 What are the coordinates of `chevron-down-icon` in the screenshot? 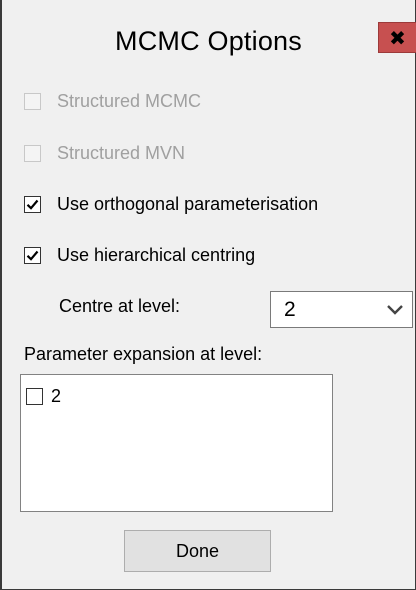 It's located at (395, 310).